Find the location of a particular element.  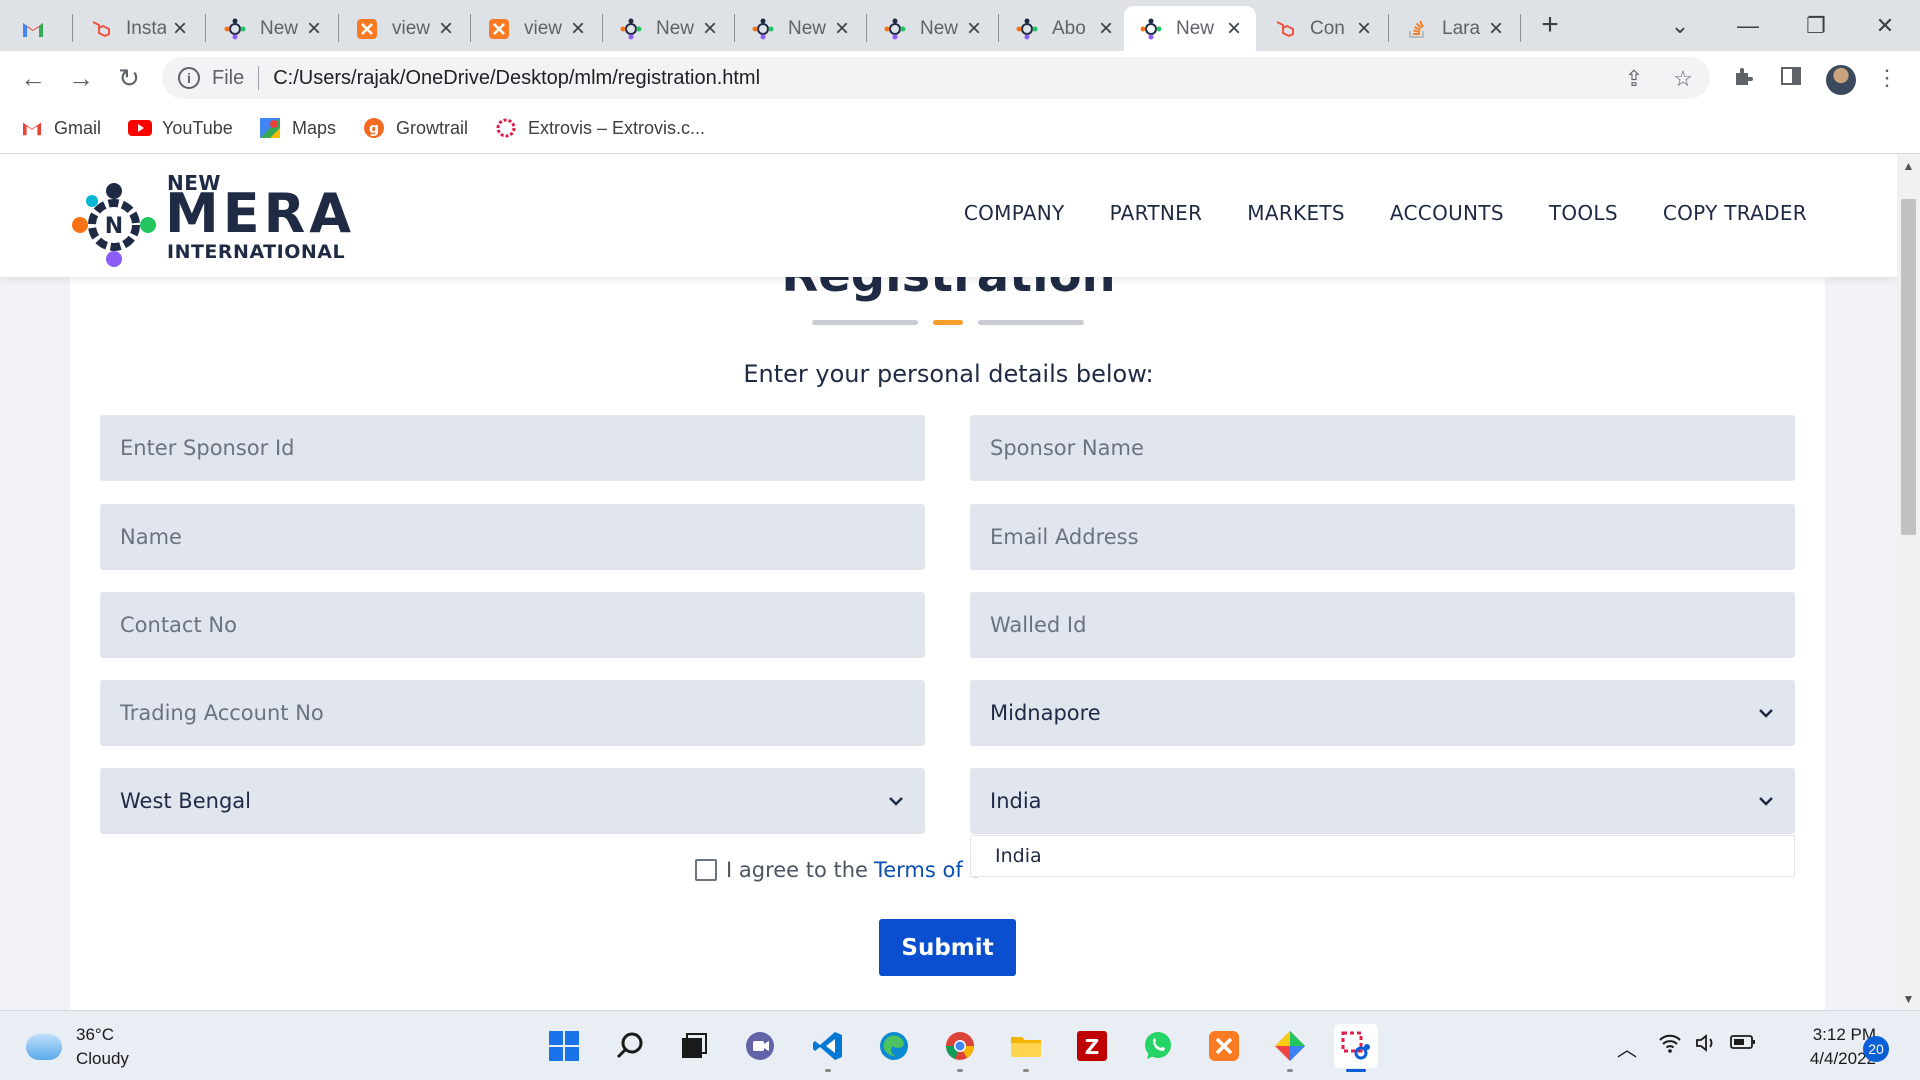

minimize-button: — is located at coordinates (1748, 26).